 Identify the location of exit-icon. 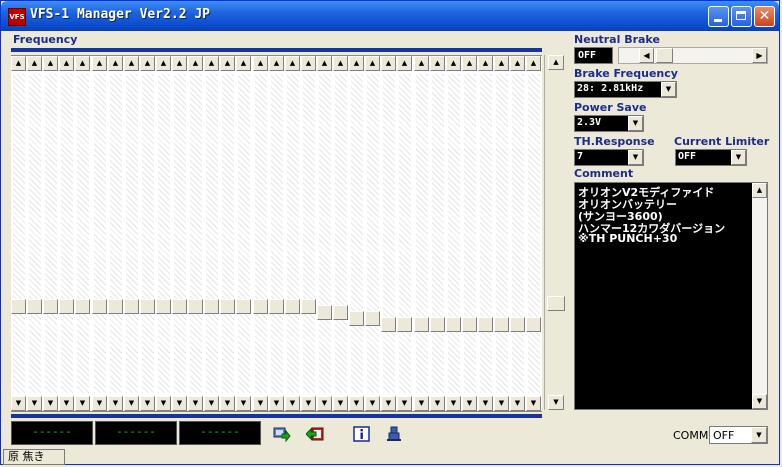
(394, 434).